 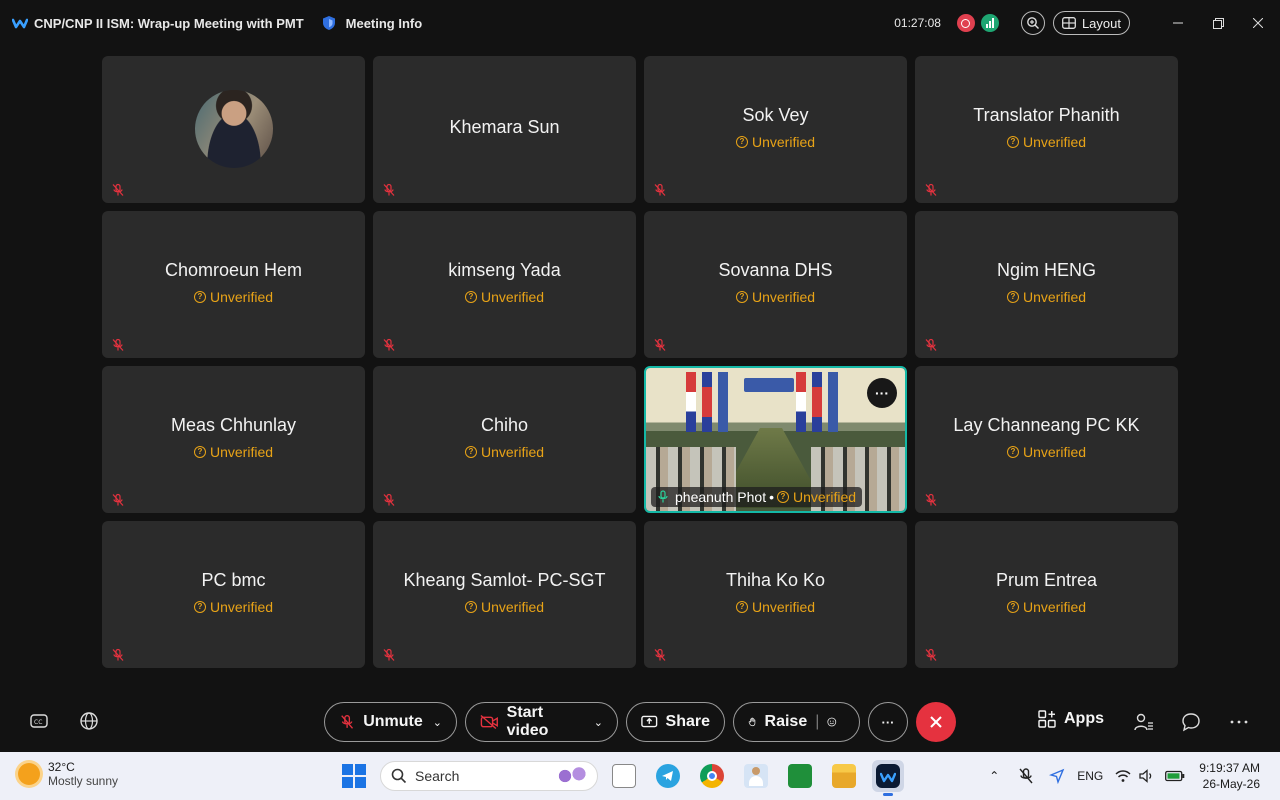 I want to click on start-video-button: Start video ⌄, so click(x=541, y=722).